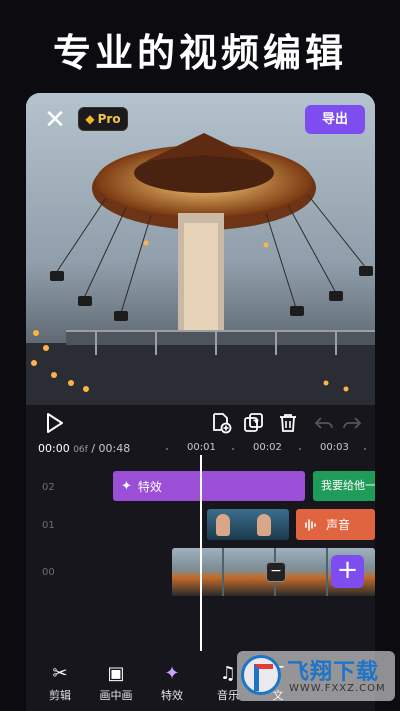 Image resolution: width=400 pixels, height=711 pixels. I want to click on nav-label: 剪辑, so click(60, 695).